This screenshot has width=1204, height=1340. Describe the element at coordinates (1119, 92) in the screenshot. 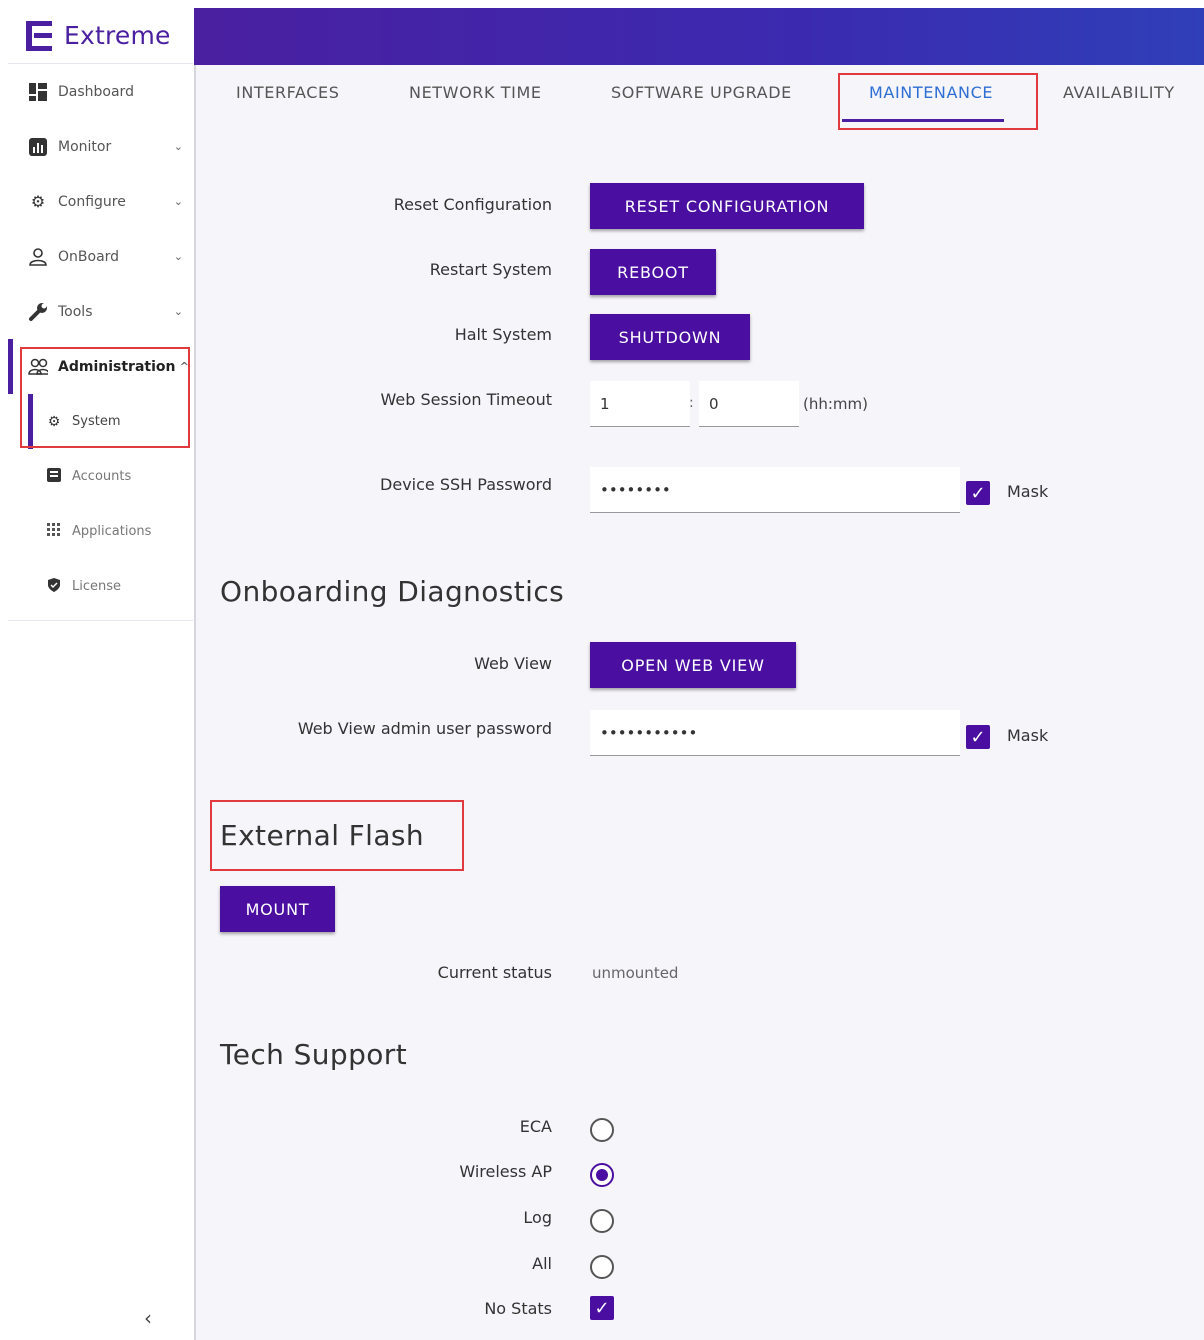

I see `tab-availability: AVAILABILITY` at that location.